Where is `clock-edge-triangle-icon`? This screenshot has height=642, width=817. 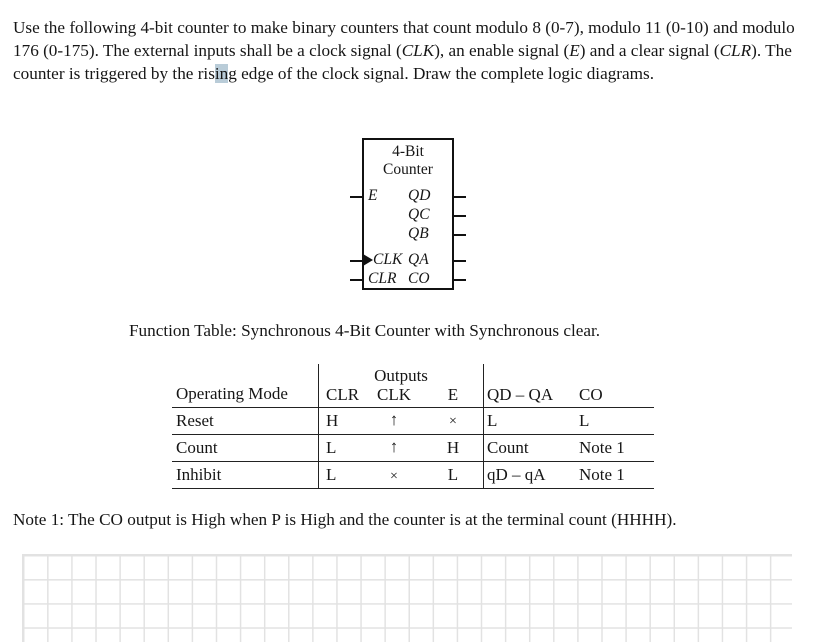
clock-edge-triangle-icon is located at coordinates (368, 259).